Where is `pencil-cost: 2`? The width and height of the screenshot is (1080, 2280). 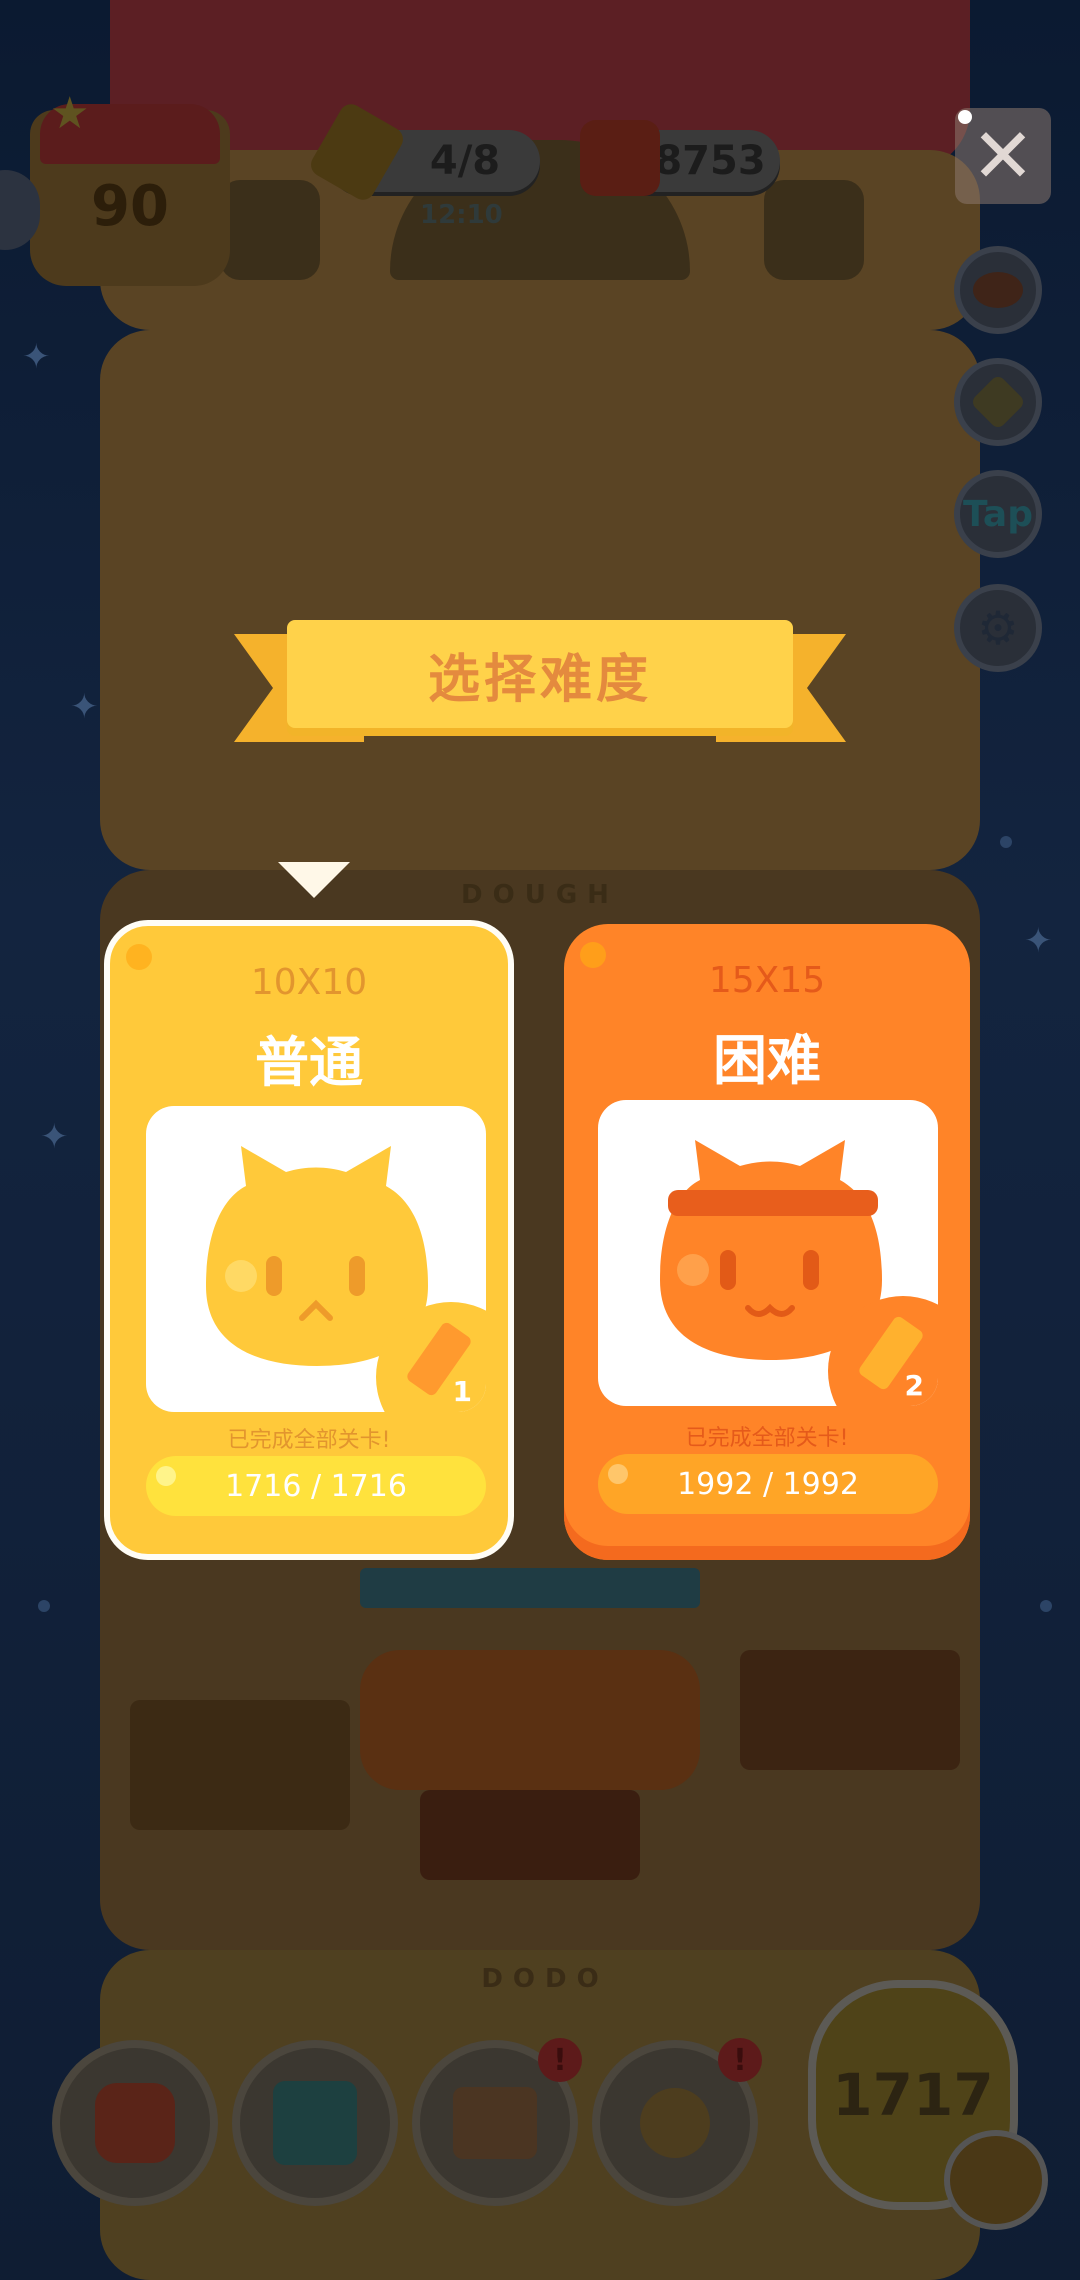 pencil-cost: 2 is located at coordinates (914, 1385).